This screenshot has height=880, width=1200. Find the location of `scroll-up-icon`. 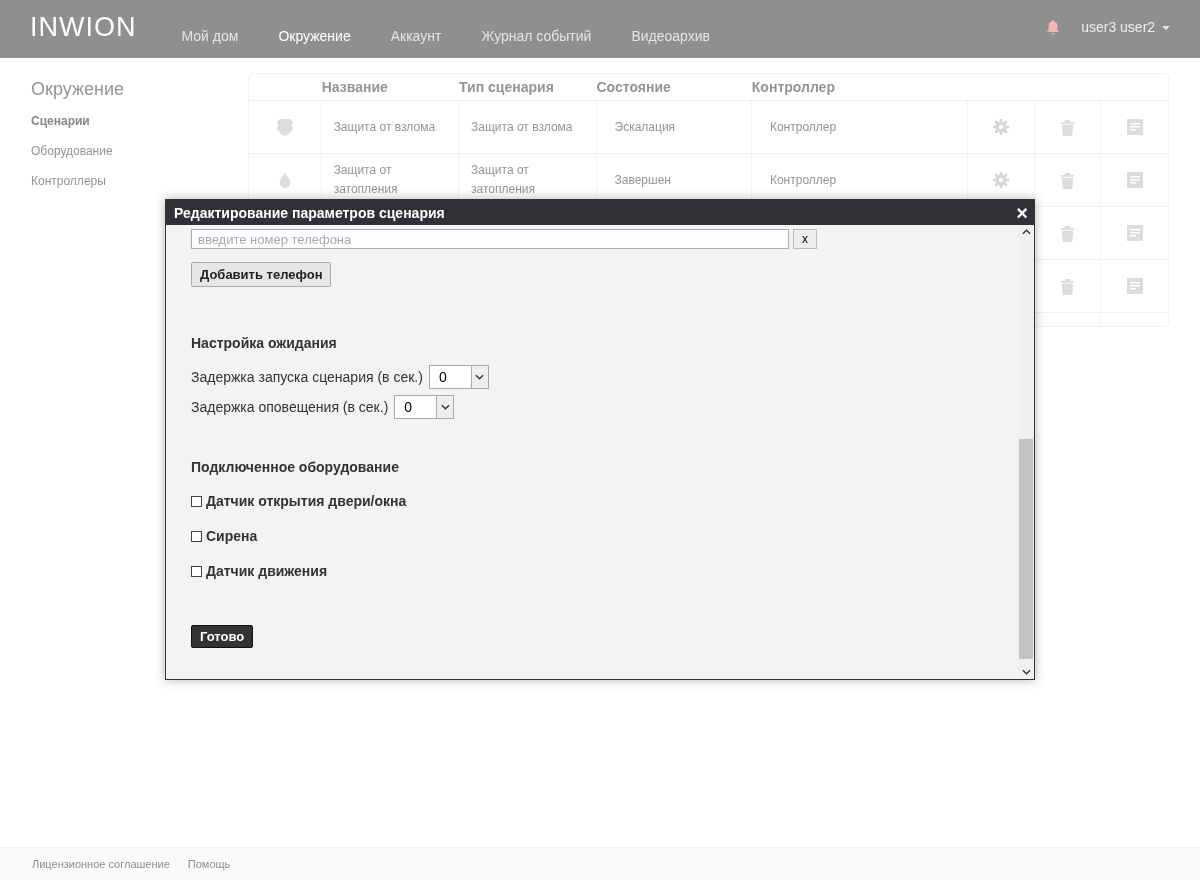

scroll-up-icon is located at coordinates (1026, 232).